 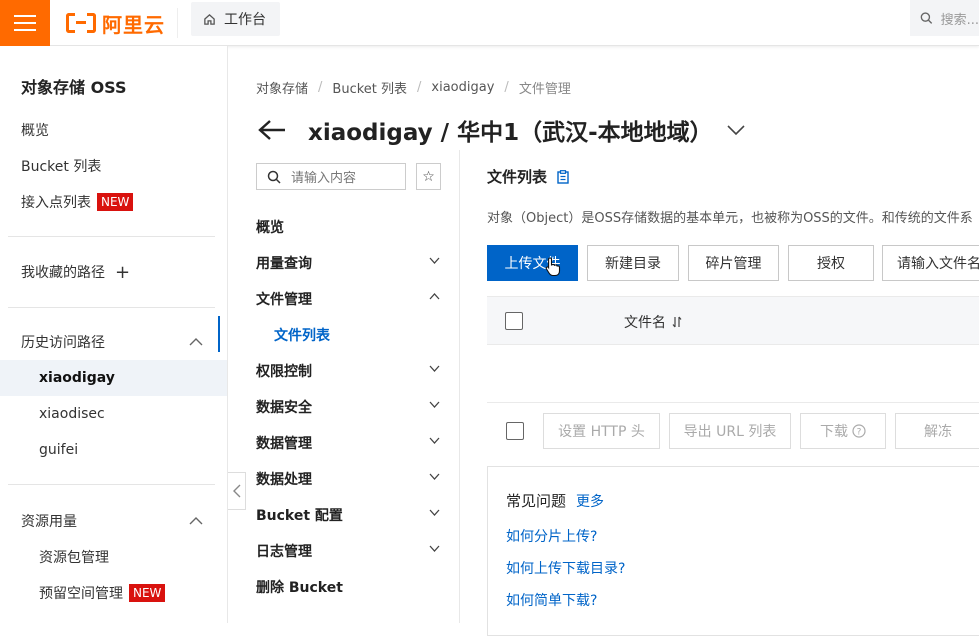 What do you see at coordinates (113, 166) in the screenshot?
I see `sidebar-item-bucket-list: Bucket 列表` at bounding box center [113, 166].